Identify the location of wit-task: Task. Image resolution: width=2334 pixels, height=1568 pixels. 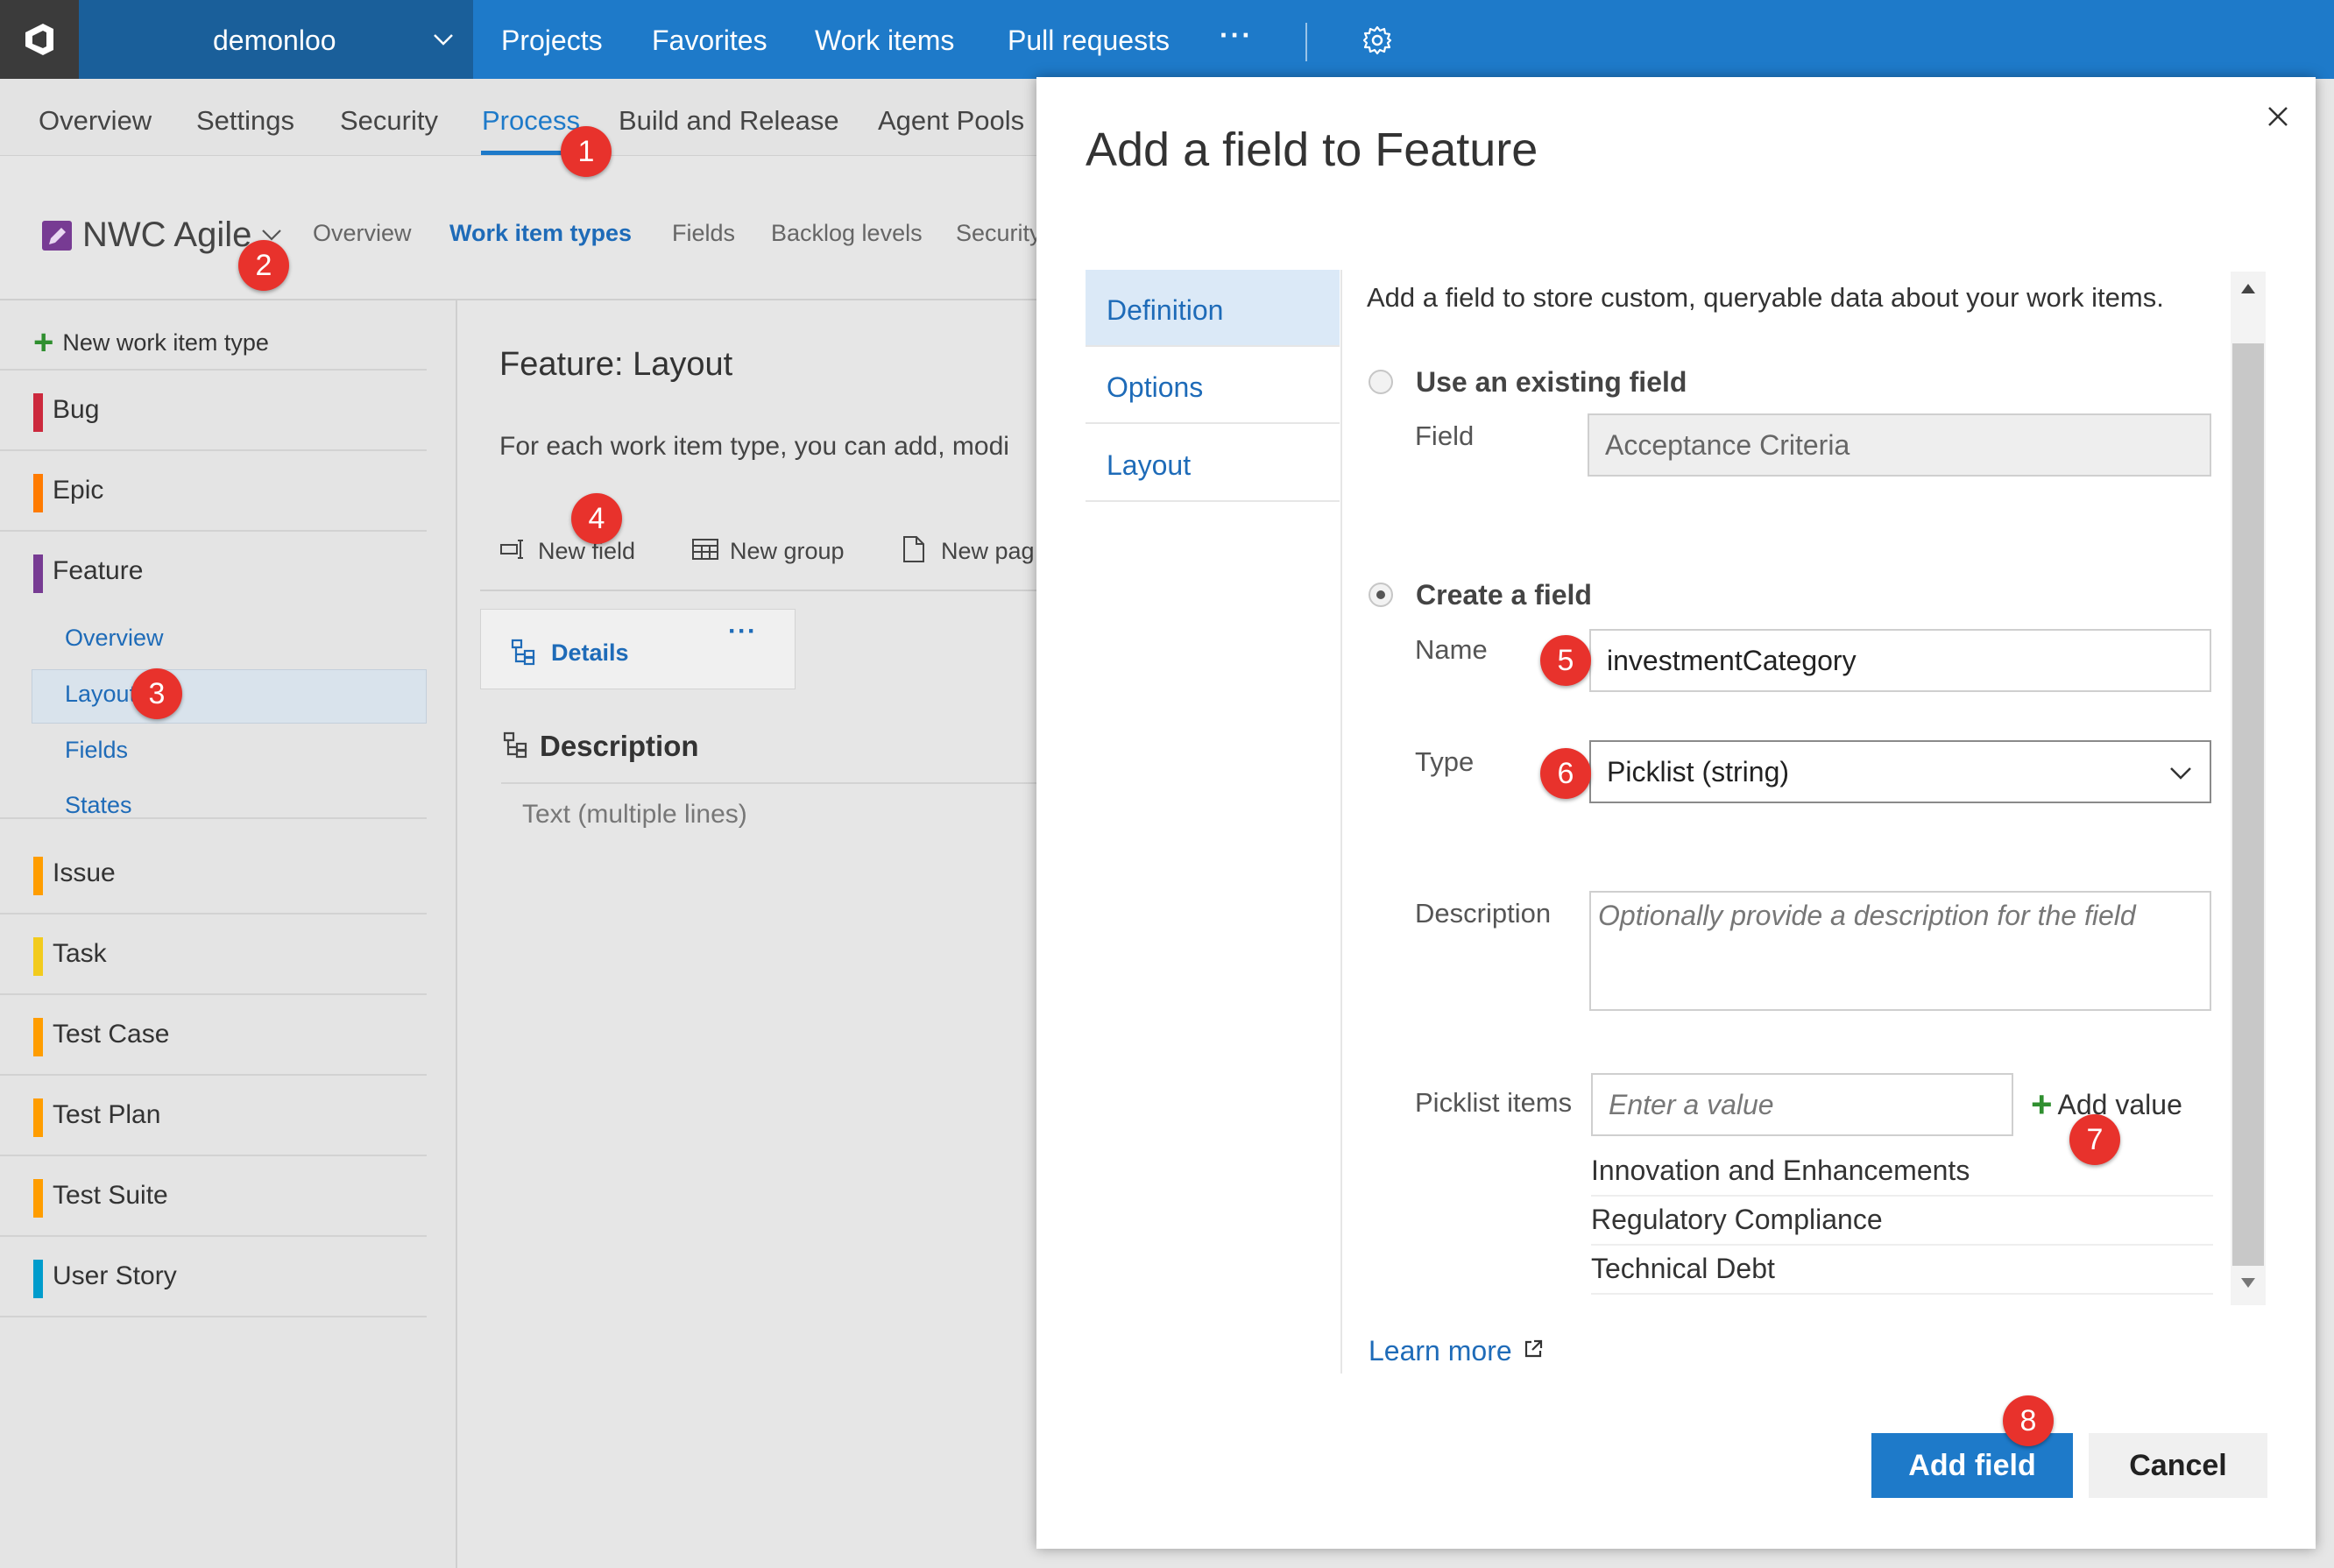
(213, 955).